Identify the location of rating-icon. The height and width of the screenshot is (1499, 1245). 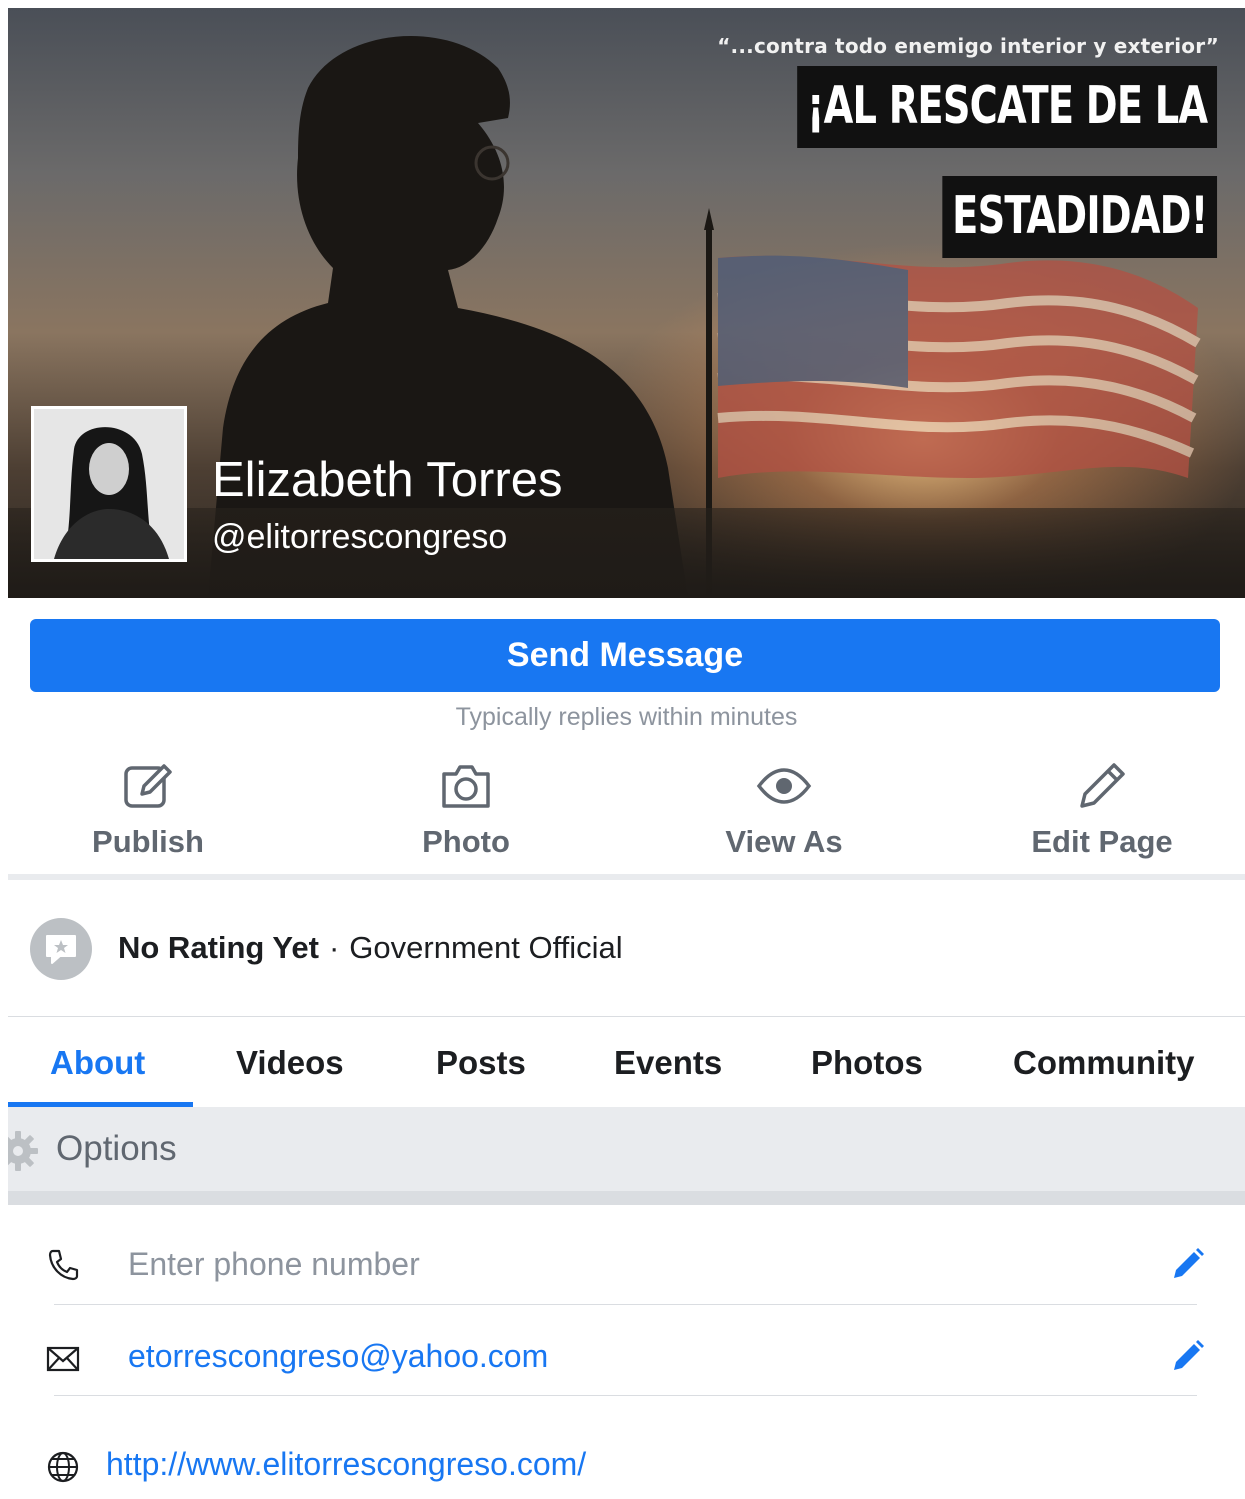
(61, 949).